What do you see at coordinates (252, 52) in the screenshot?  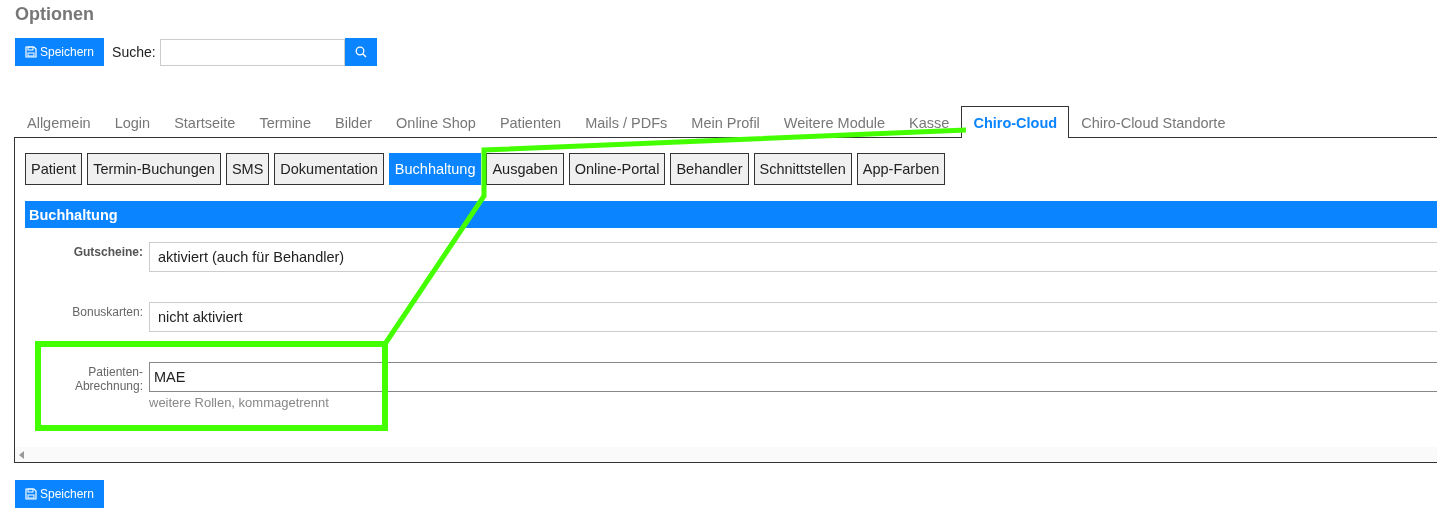 I see `search-field` at bounding box center [252, 52].